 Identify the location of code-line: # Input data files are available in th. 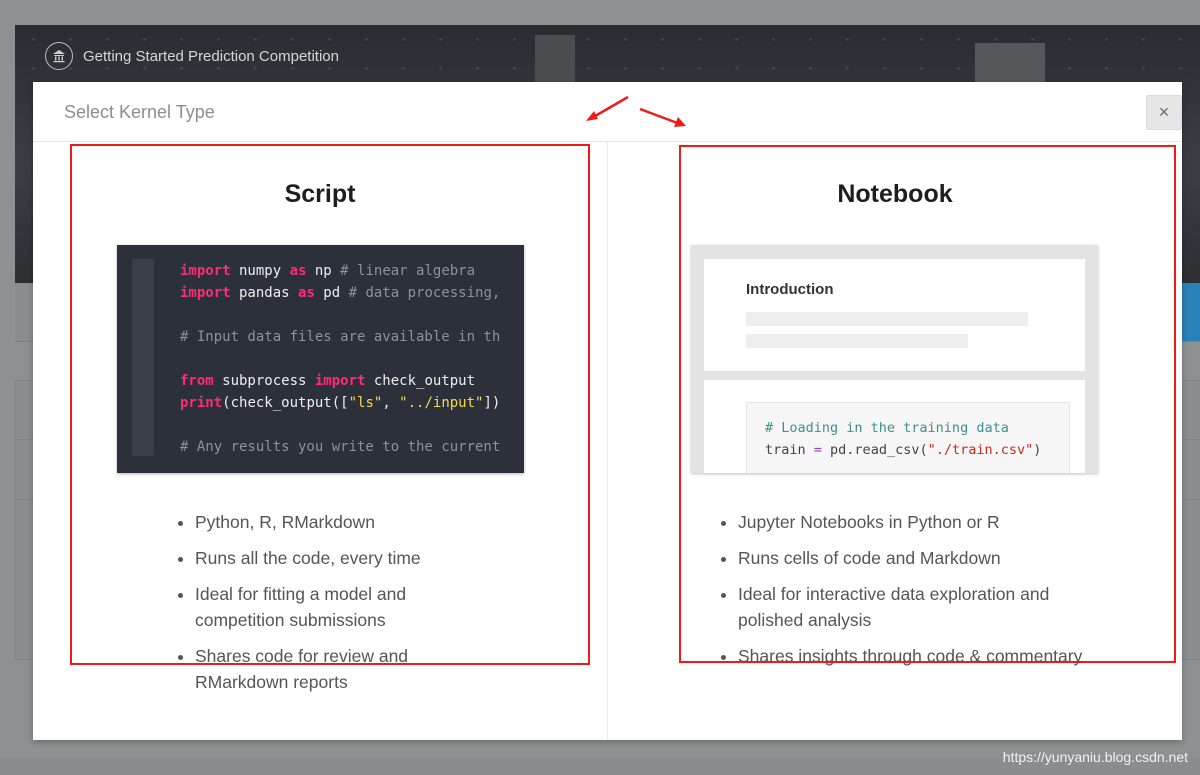
(340, 337).